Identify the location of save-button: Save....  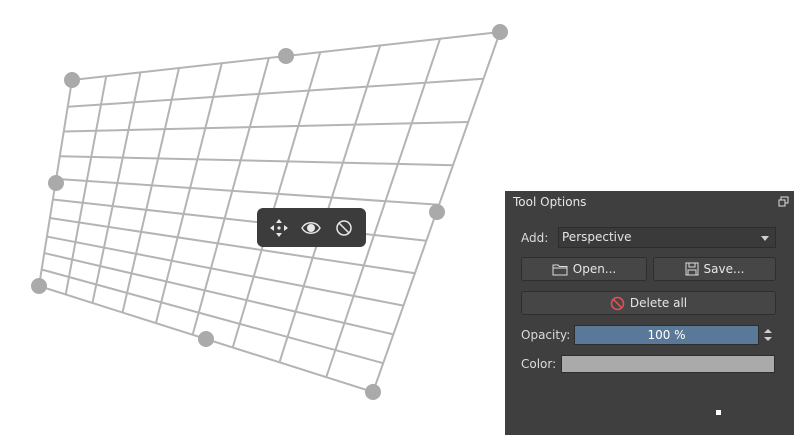
(714, 269).